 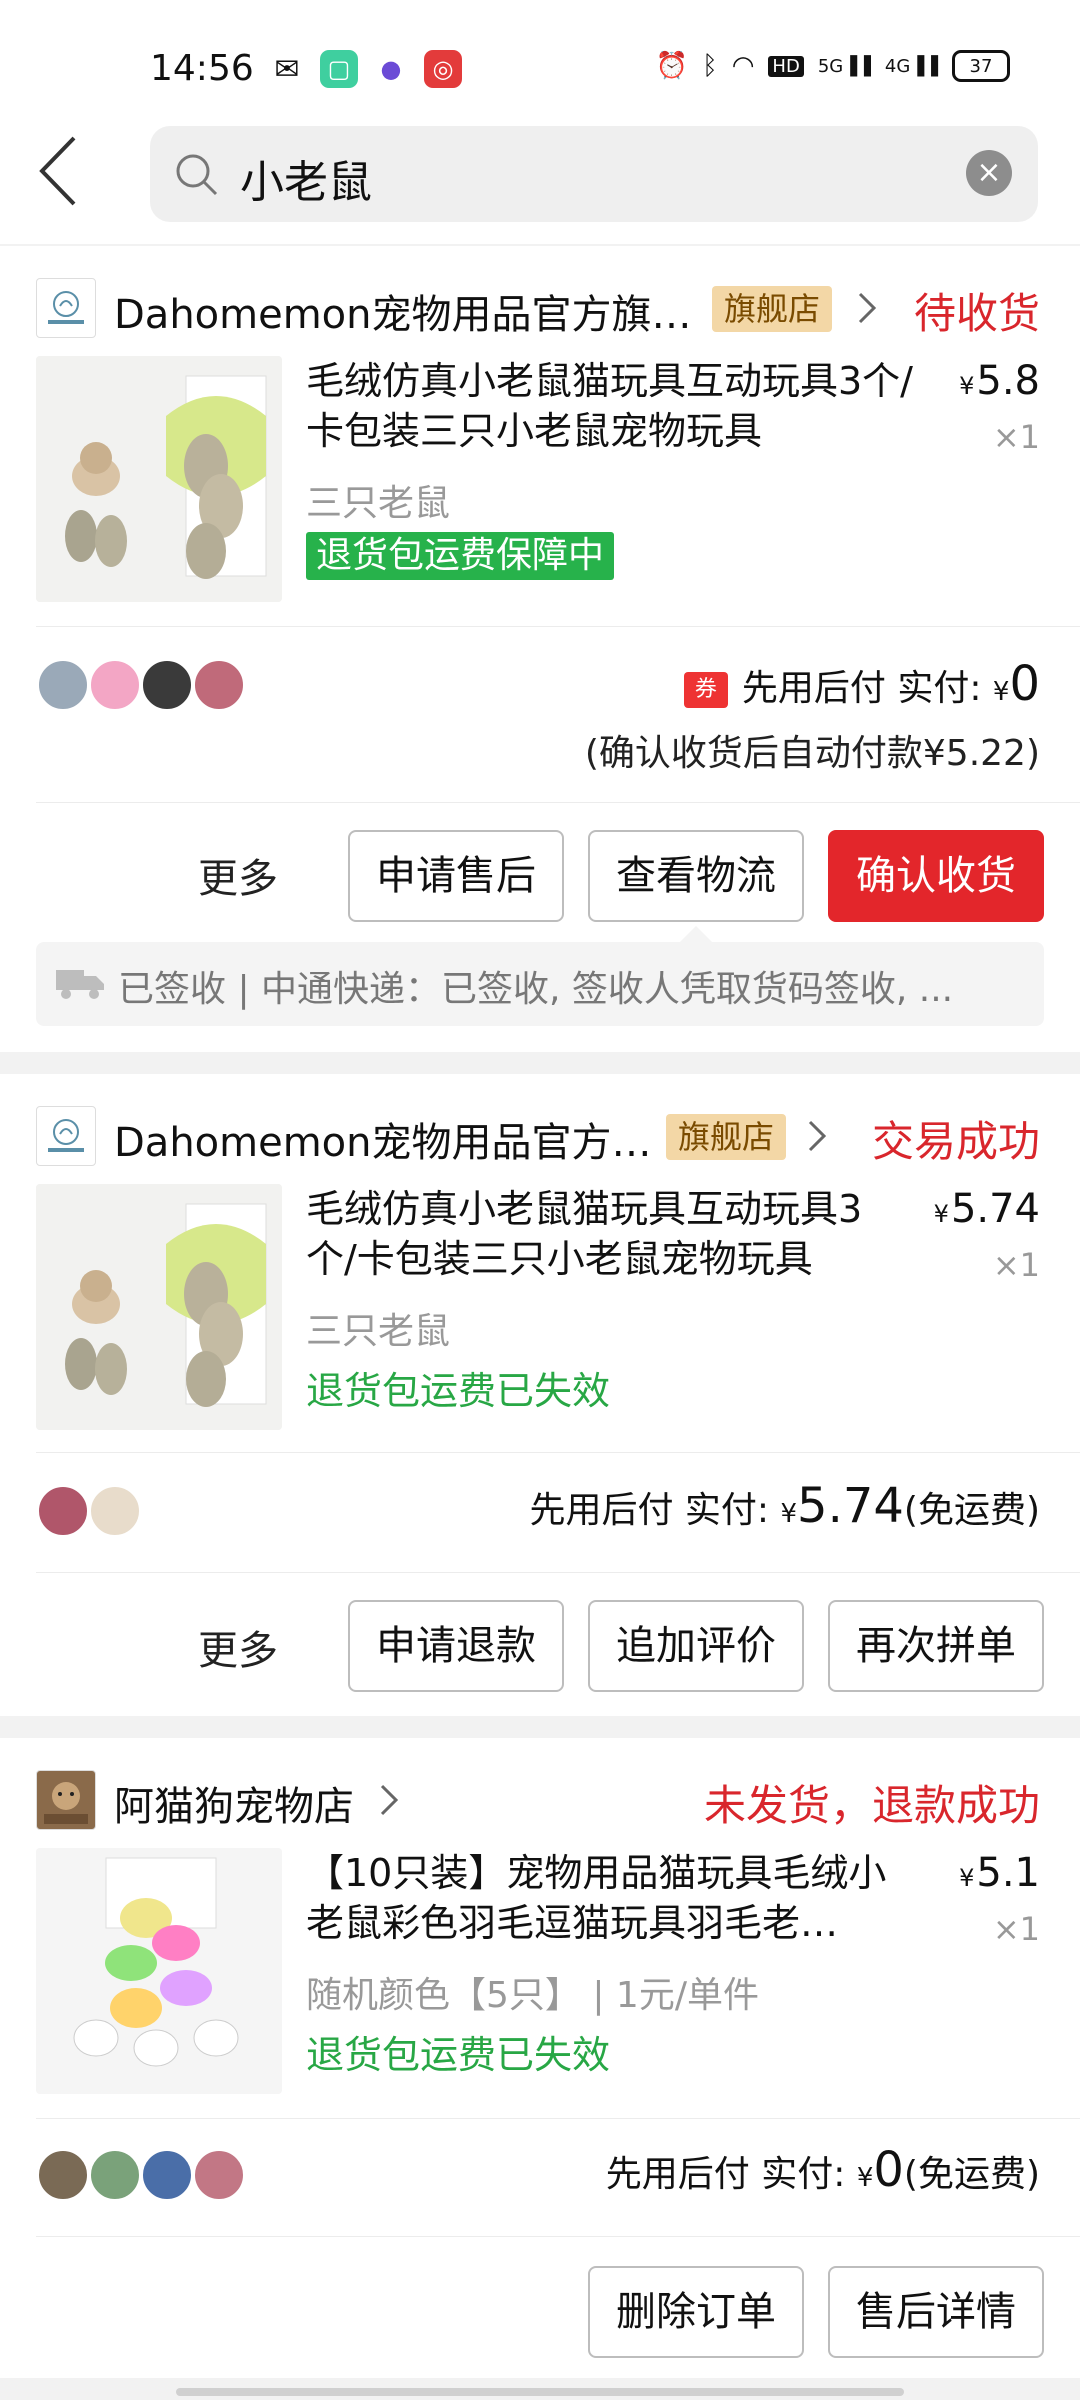 I want to click on system-icons: ⏰ ᛒ ◠ HD 5G▐▐ 4G▐▐ 37, so click(x=833, y=66).